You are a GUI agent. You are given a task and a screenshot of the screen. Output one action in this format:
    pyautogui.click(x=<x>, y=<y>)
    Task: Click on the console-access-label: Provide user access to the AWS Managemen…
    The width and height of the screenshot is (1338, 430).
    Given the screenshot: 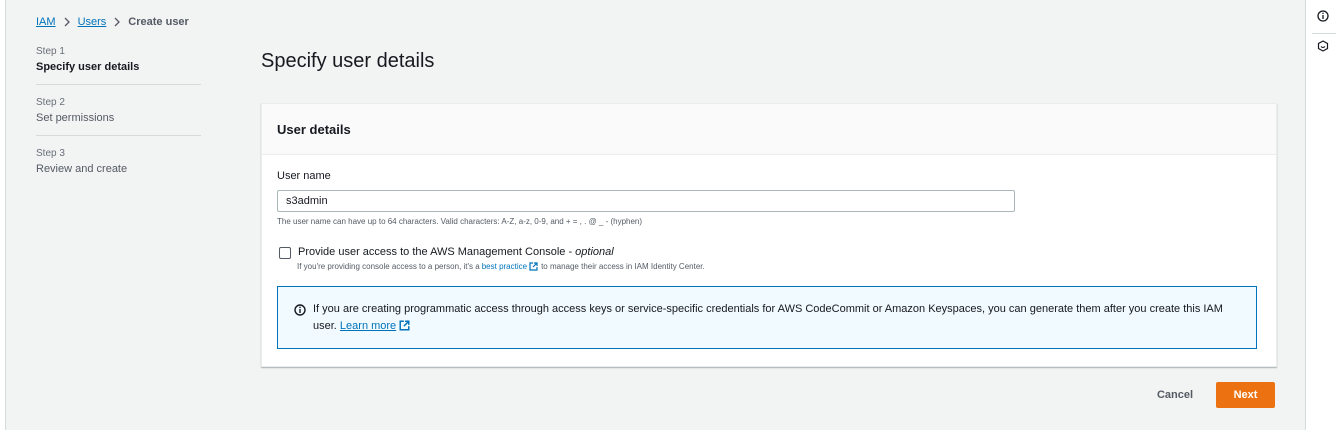 What is the action you would take?
    pyautogui.click(x=456, y=252)
    